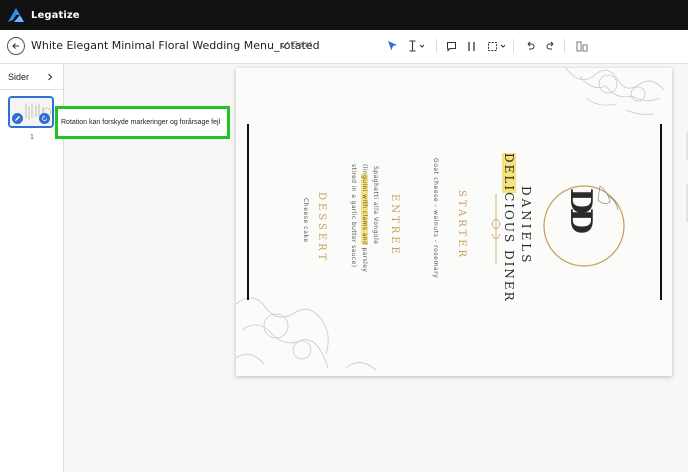 This screenshot has height=472, width=688. I want to click on monogram: DD, so click(580, 208).